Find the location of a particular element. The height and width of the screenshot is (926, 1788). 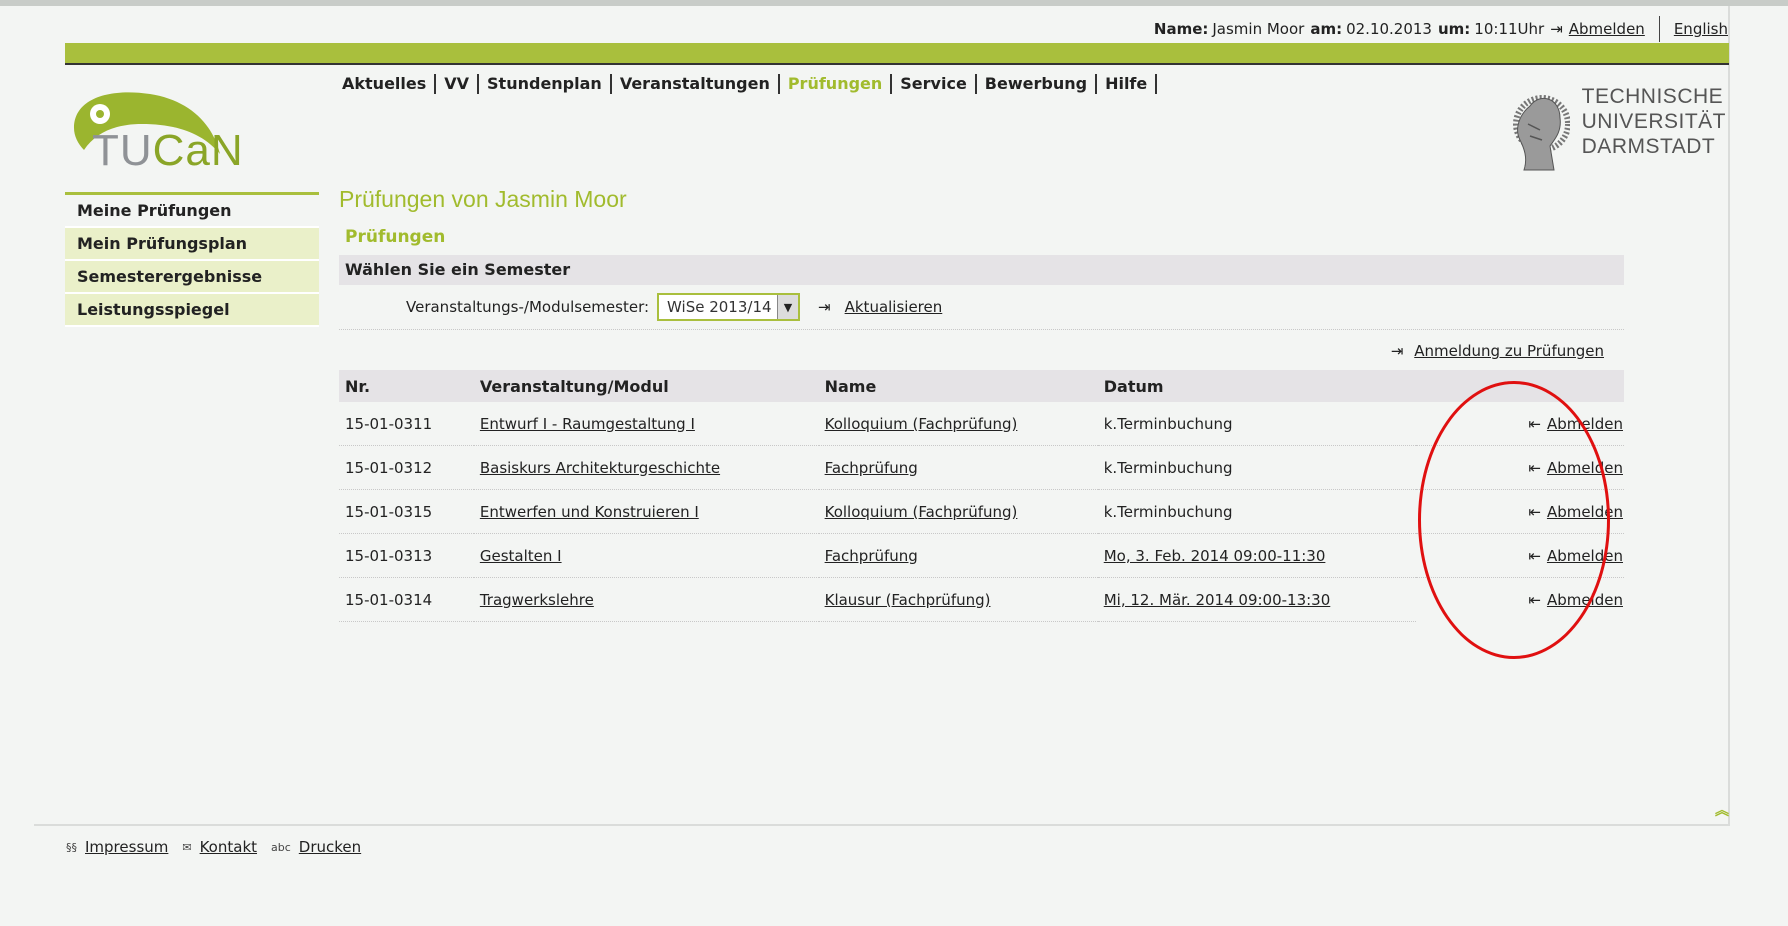

chevron-down-icon: ▼ is located at coordinates (788, 307).